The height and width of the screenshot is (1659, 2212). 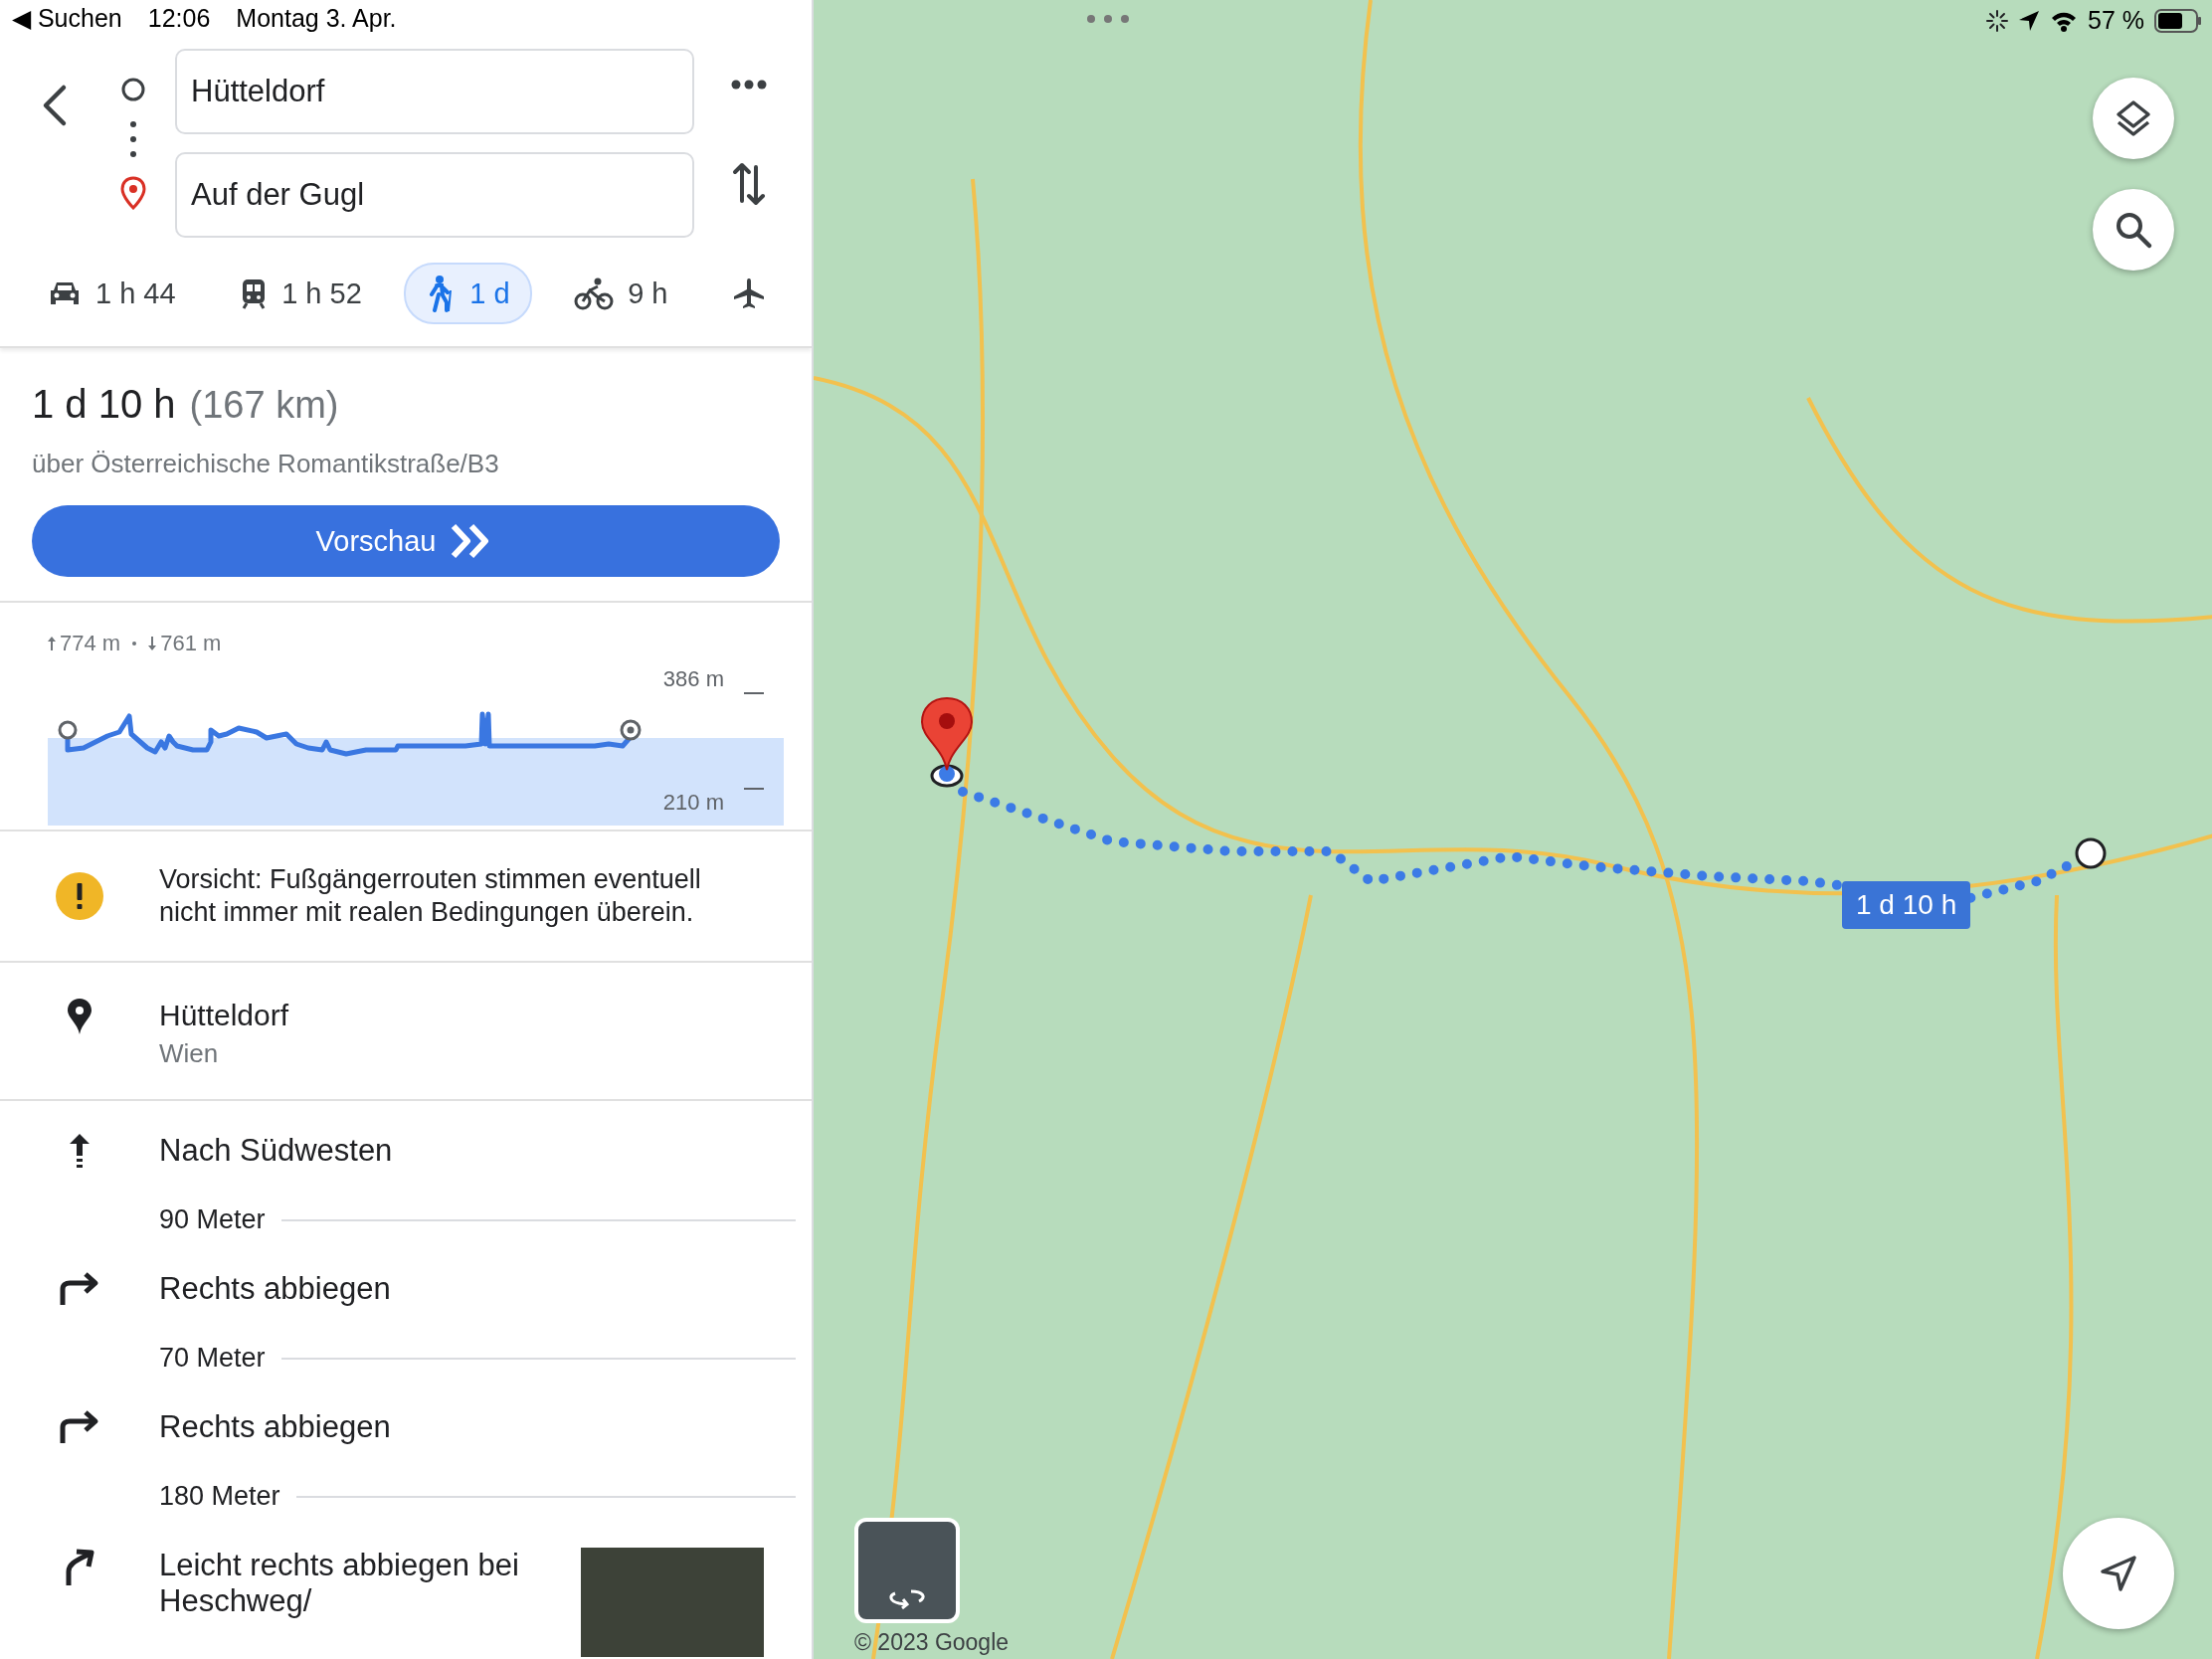 What do you see at coordinates (133, 193) in the screenshot?
I see `destination-pin-icon` at bounding box center [133, 193].